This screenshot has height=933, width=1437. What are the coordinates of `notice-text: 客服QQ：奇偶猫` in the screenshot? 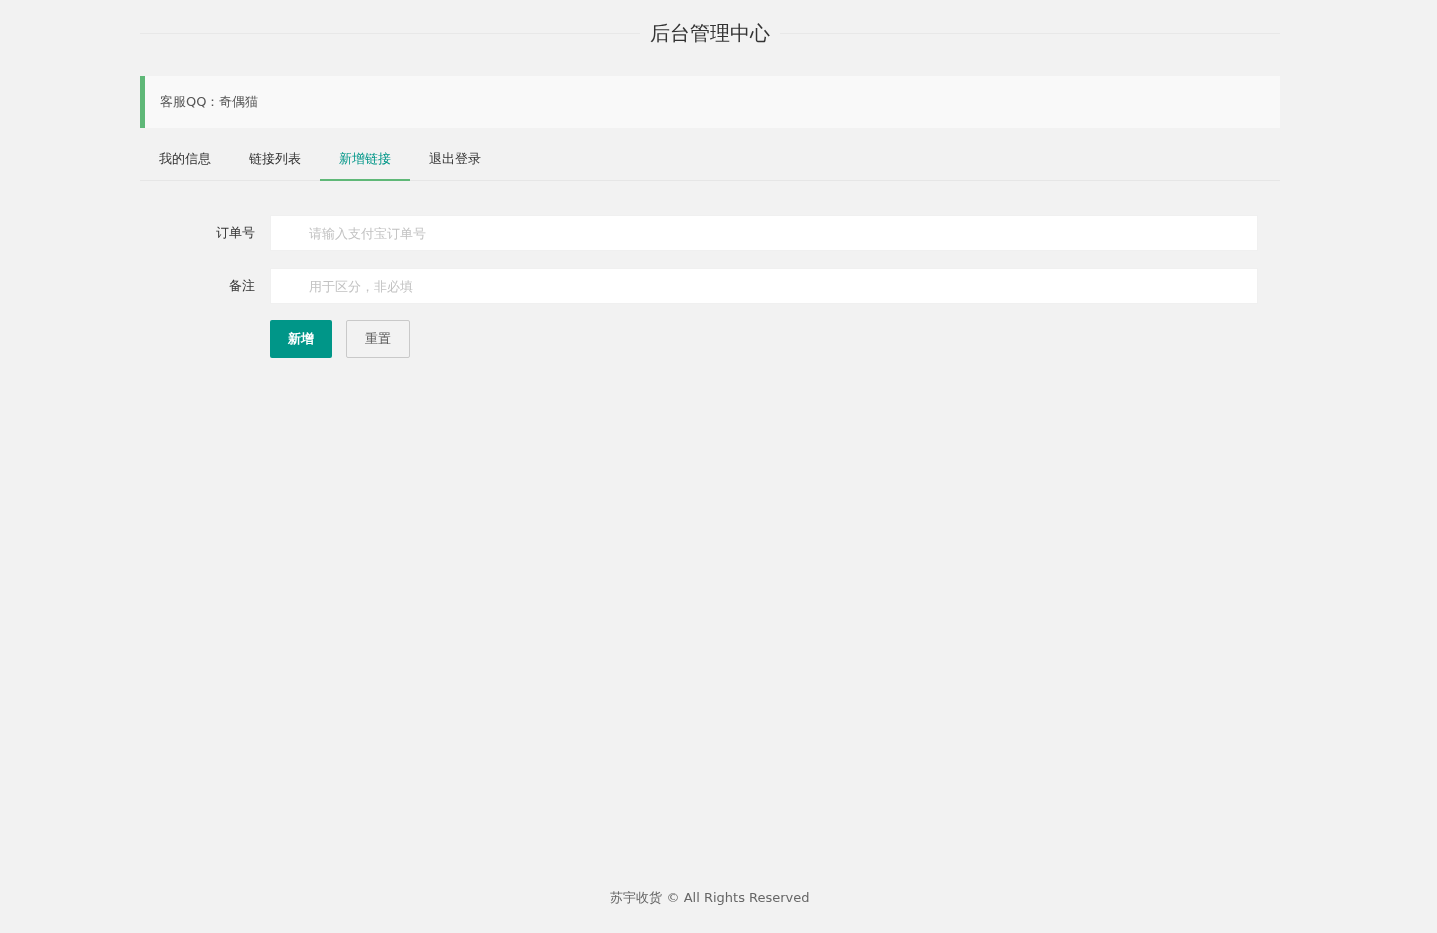 It's located at (209, 102).